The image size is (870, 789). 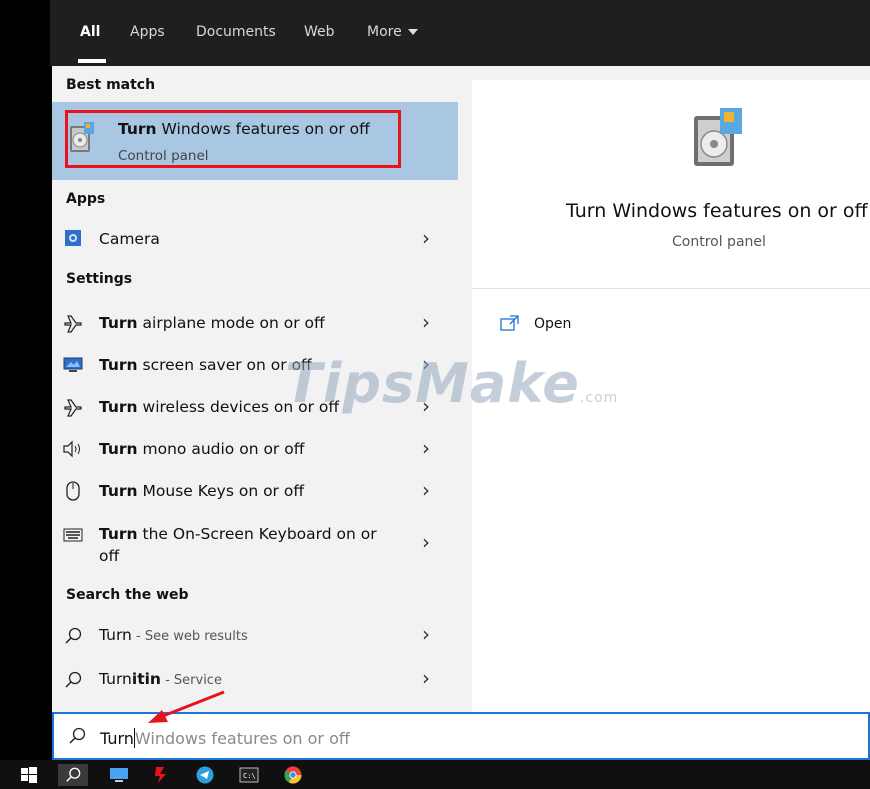 I want to click on settings-item-rest: wireless devices on or off, so click(x=238, y=407).